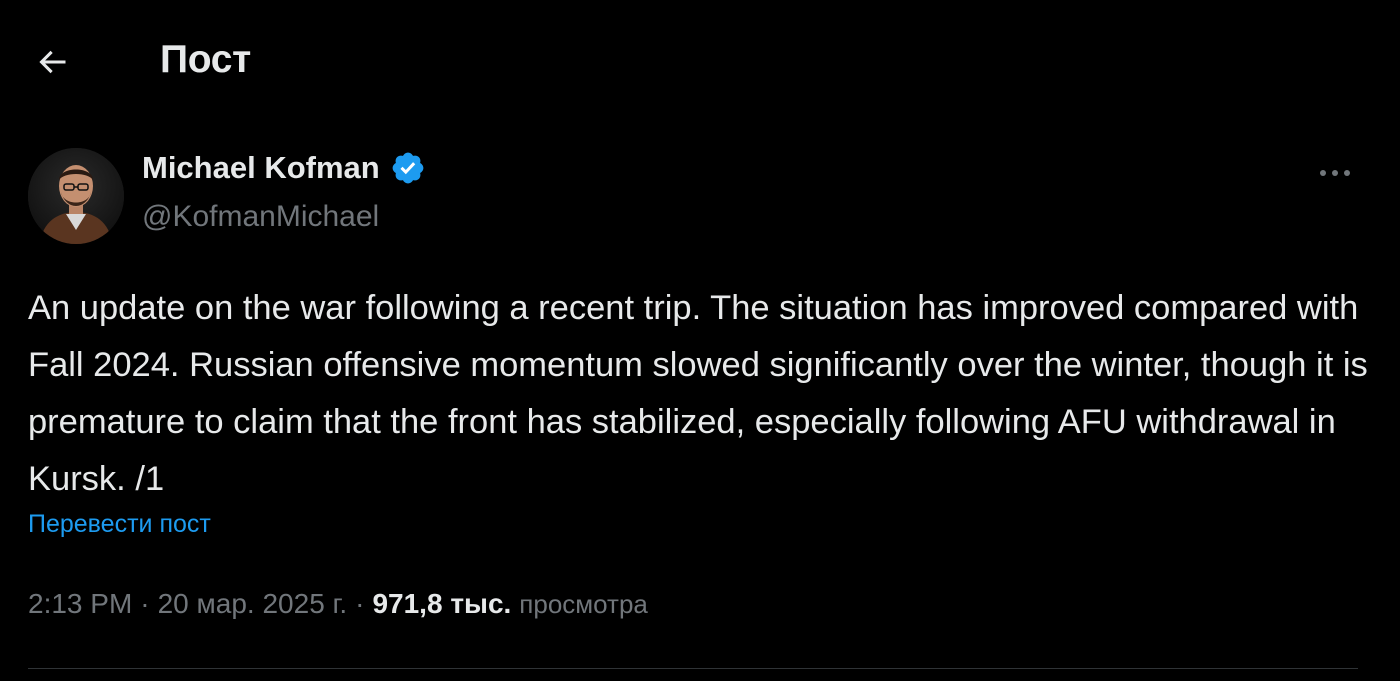 This screenshot has height=681, width=1400. Describe the element at coordinates (205, 59) in the screenshot. I see `page-title: Пост` at that location.